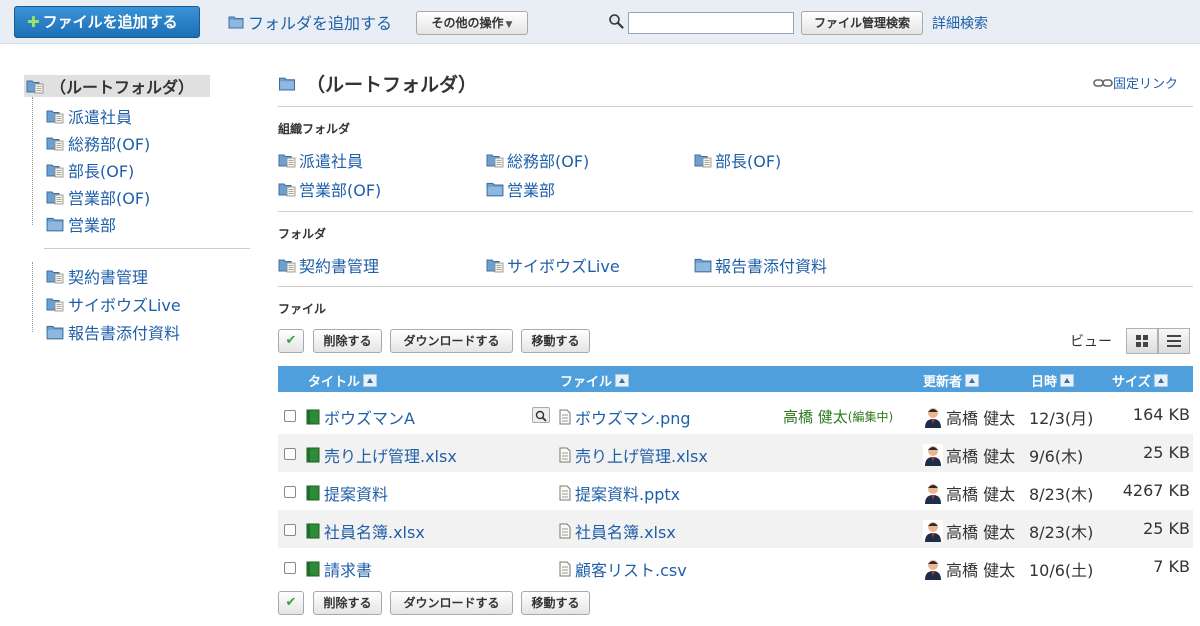 This screenshot has width=1200, height=626. What do you see at coordinates (1091, 342) in the screenshot?
I see `view-label: ビュー` at bounding box center [1091, 342].